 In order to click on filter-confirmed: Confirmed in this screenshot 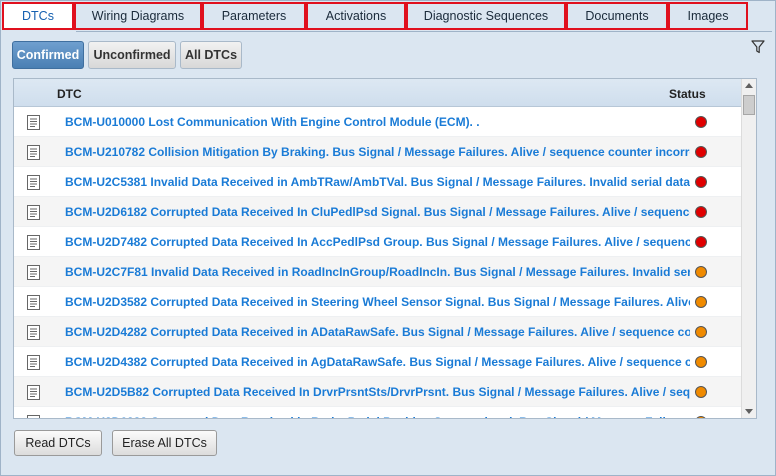, I will do `click(48, 55)`.